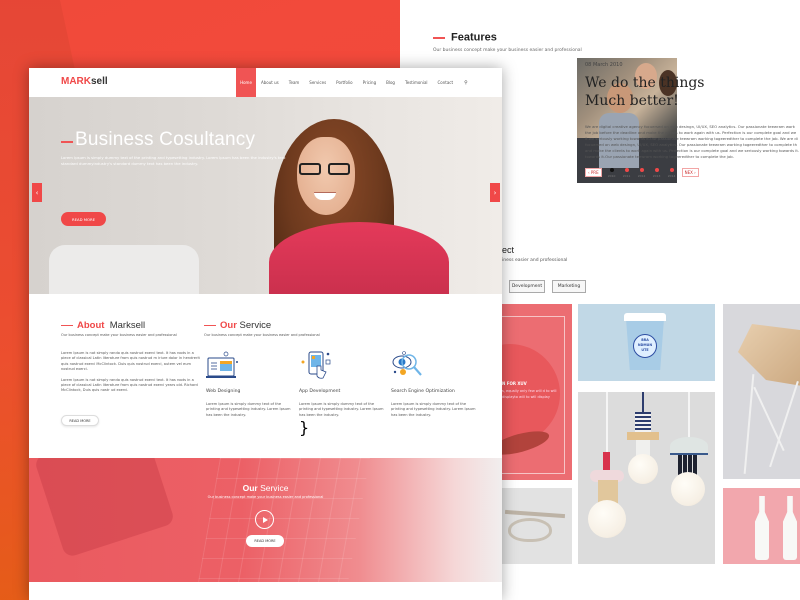 The height and width of the screenshot is (600, 800). I want to click on timeline-dot: 2013, so click(657, 173).